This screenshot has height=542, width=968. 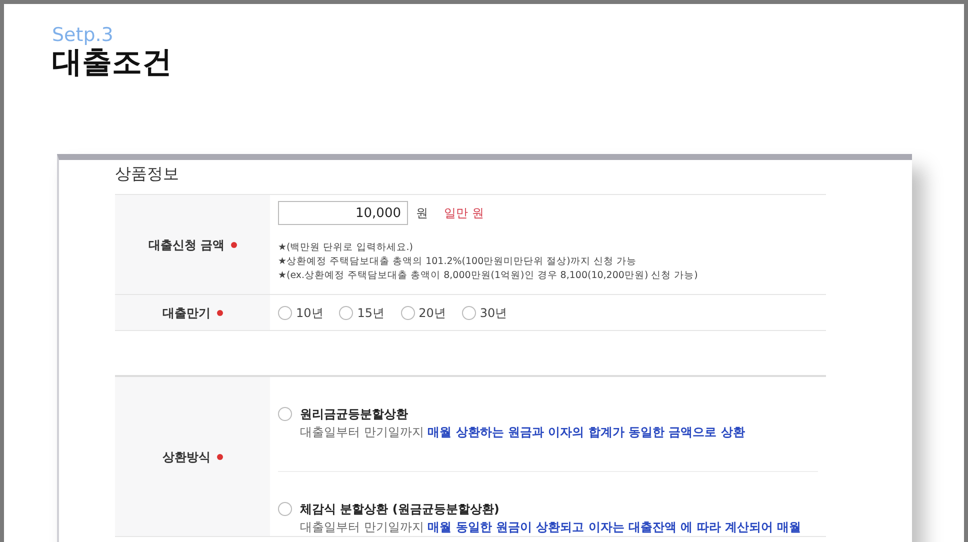 What do you see at coordinates (551, 527) in the screenshot?
I see `option-description: 대출일부터 만기일까지 매월 동일한 원금이 상환되고 이자는 대출잔액 에 따라 계산되어 매월` at bounding box center [551, 527].